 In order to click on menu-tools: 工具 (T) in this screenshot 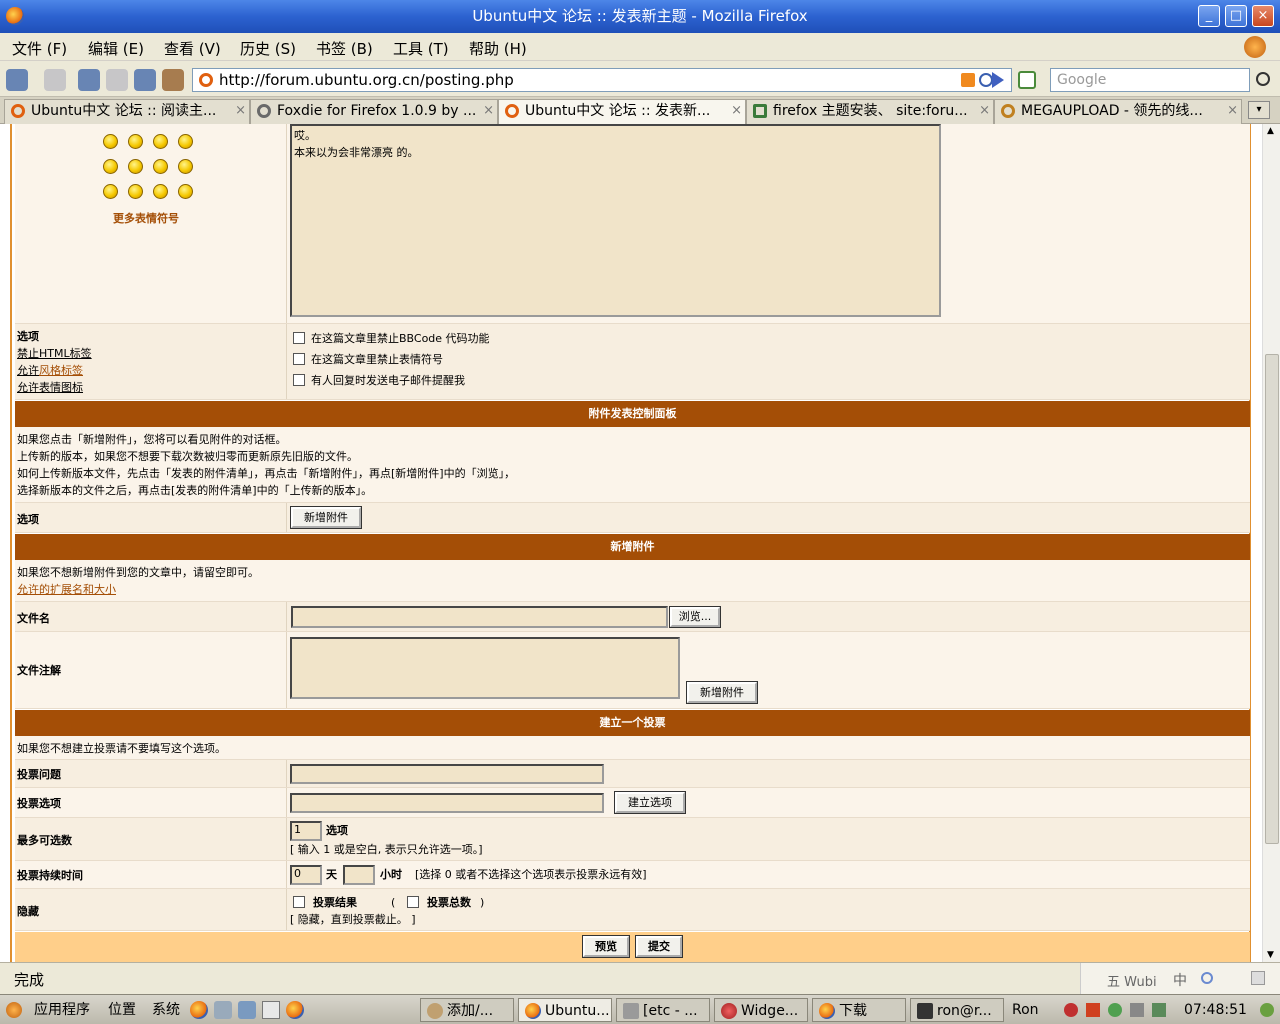, I will do `click(421, 48)`.